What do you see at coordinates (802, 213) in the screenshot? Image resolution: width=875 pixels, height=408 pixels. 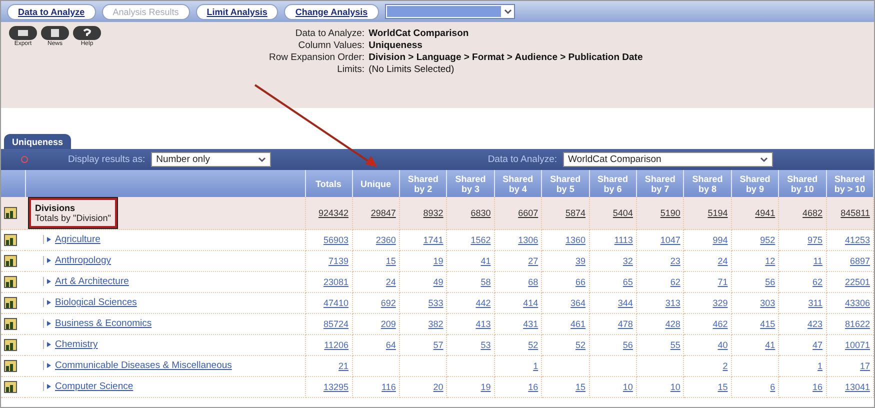 I see `table-cell: 4682` at bounding box center [802, 213].